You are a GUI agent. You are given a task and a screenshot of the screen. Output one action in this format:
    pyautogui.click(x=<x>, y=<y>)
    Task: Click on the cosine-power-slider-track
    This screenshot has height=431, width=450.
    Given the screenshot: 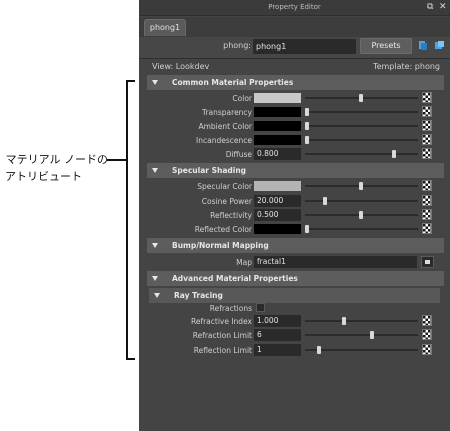 What is the action you would take?
    pyautogui.click(x=361, y=201)
    